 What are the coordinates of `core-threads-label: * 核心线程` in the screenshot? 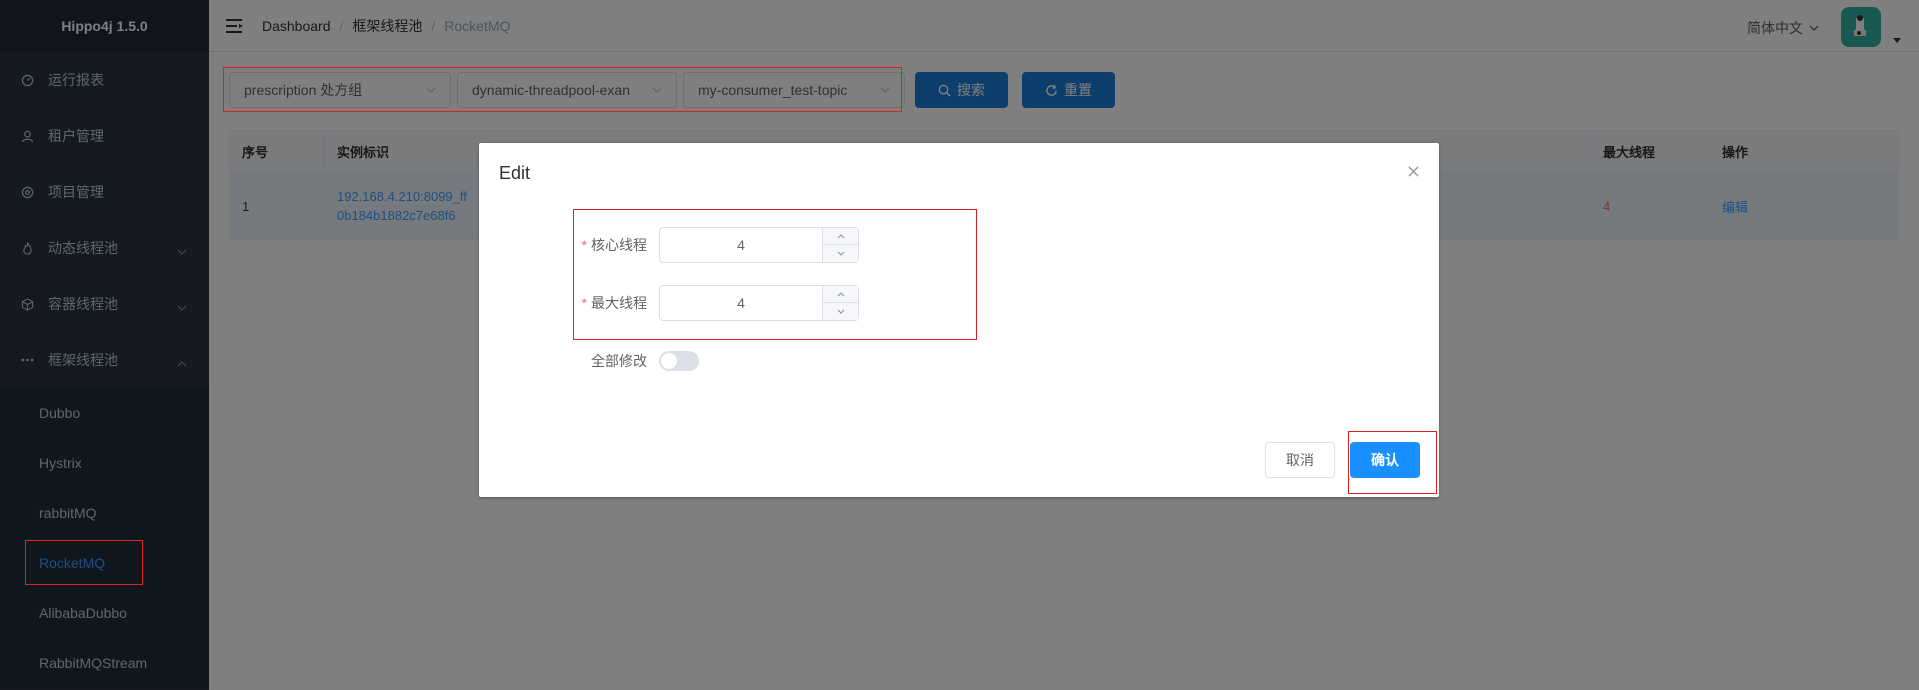 It's located at (619, 245).